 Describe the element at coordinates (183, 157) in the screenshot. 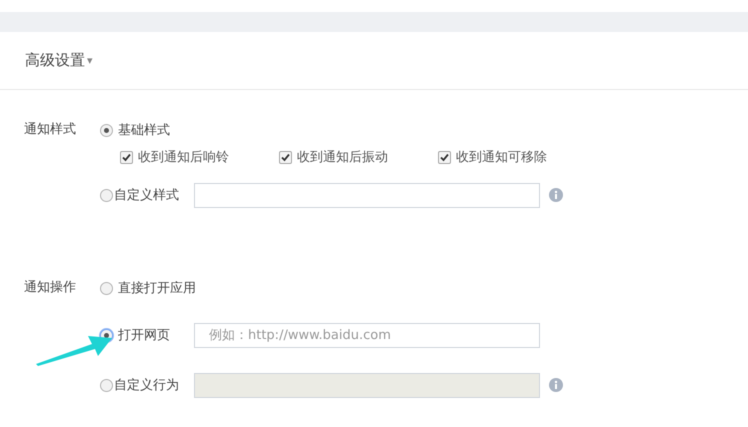

I see `checkbox-label: 收到通知后响铃` at that location.